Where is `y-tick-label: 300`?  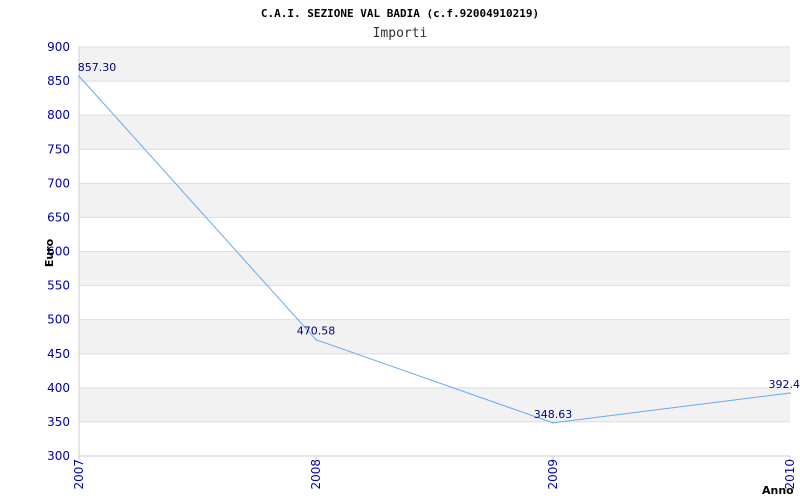
y-tick-label: 300 is located at coordinates (58, 456).